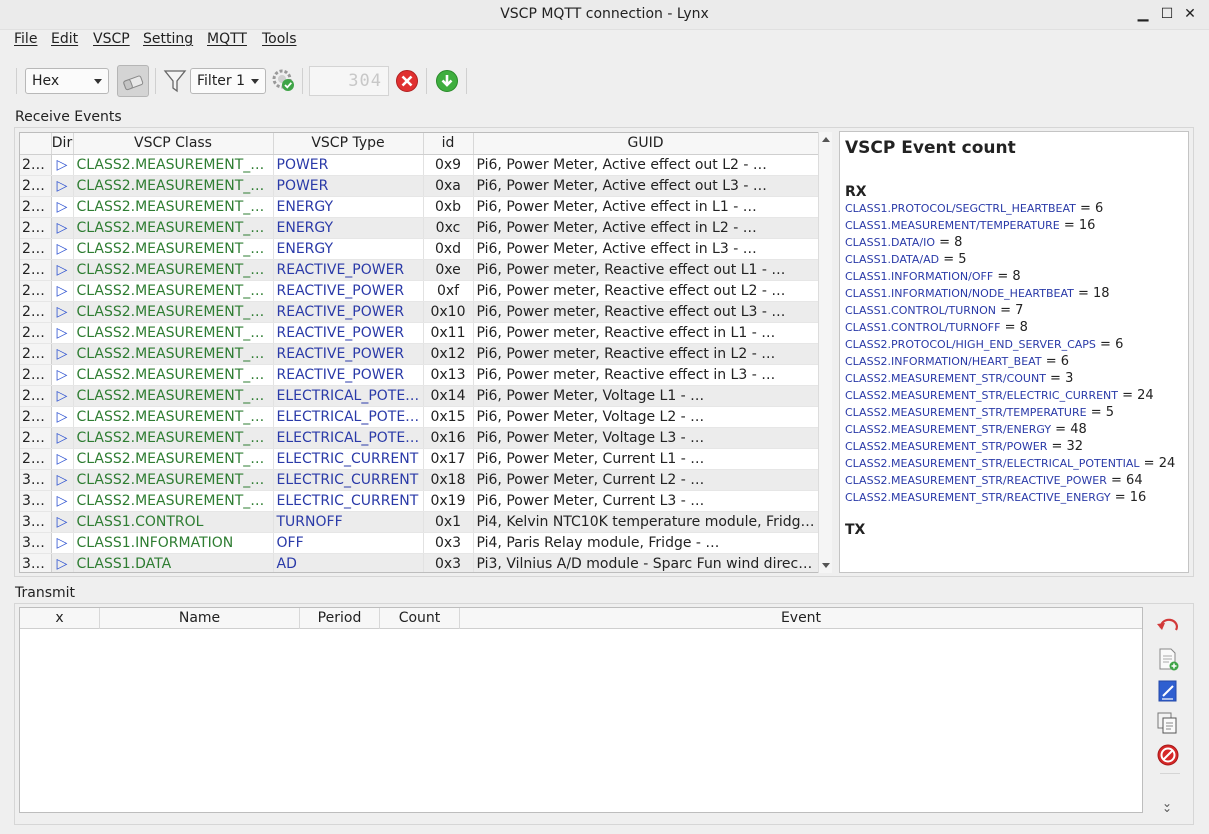 This screenshot has height=834, width=1209. What do you see at coordinates (1168, 691) in the screenshot?
I see `edit-icon` at bounding box center [1168, 691].